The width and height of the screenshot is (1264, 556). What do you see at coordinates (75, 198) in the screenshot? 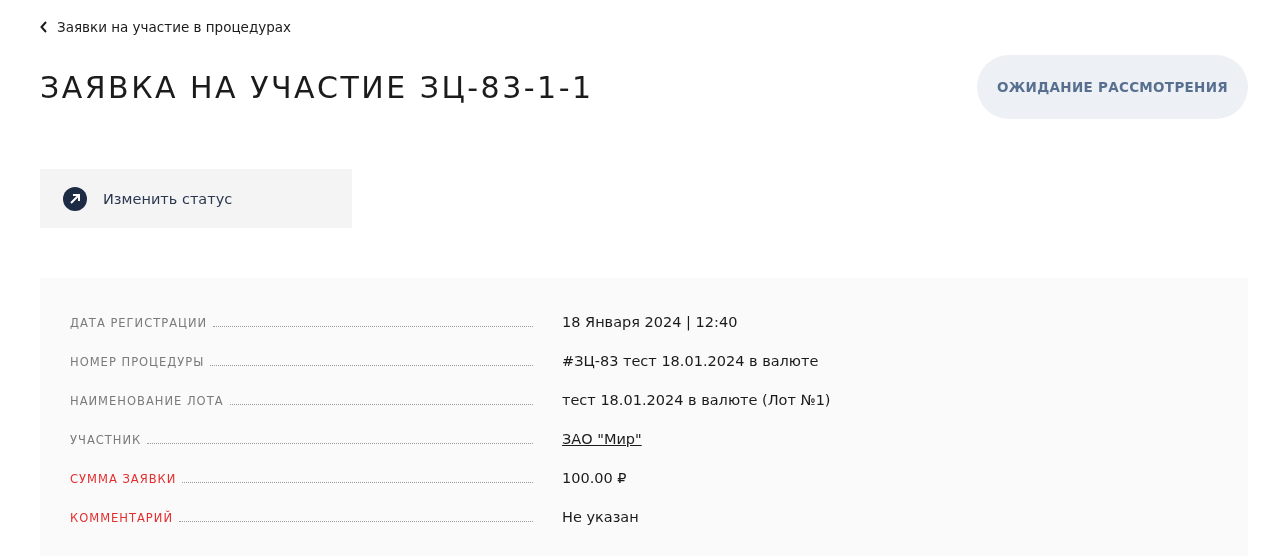
I see `arrow-up-right-icon` at bounding box center [75, 198].